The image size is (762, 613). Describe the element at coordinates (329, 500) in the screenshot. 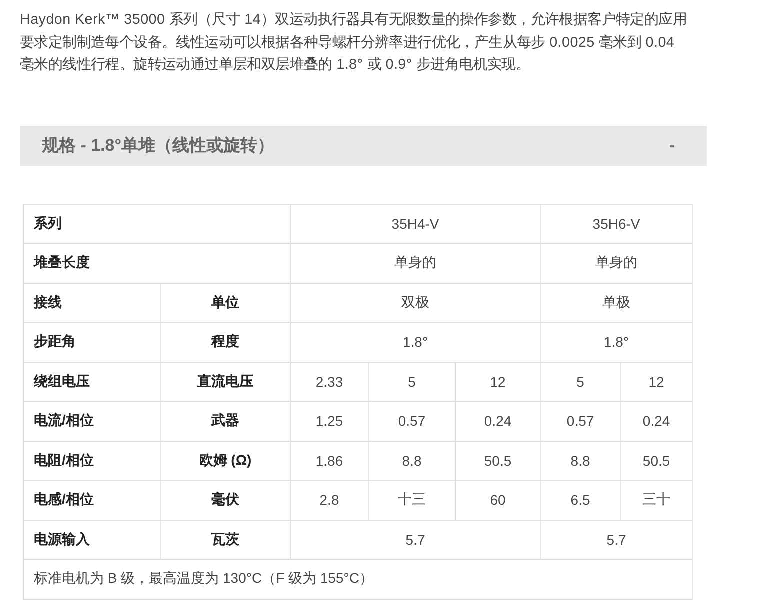

I see `table-cell: 2.8` at that location.